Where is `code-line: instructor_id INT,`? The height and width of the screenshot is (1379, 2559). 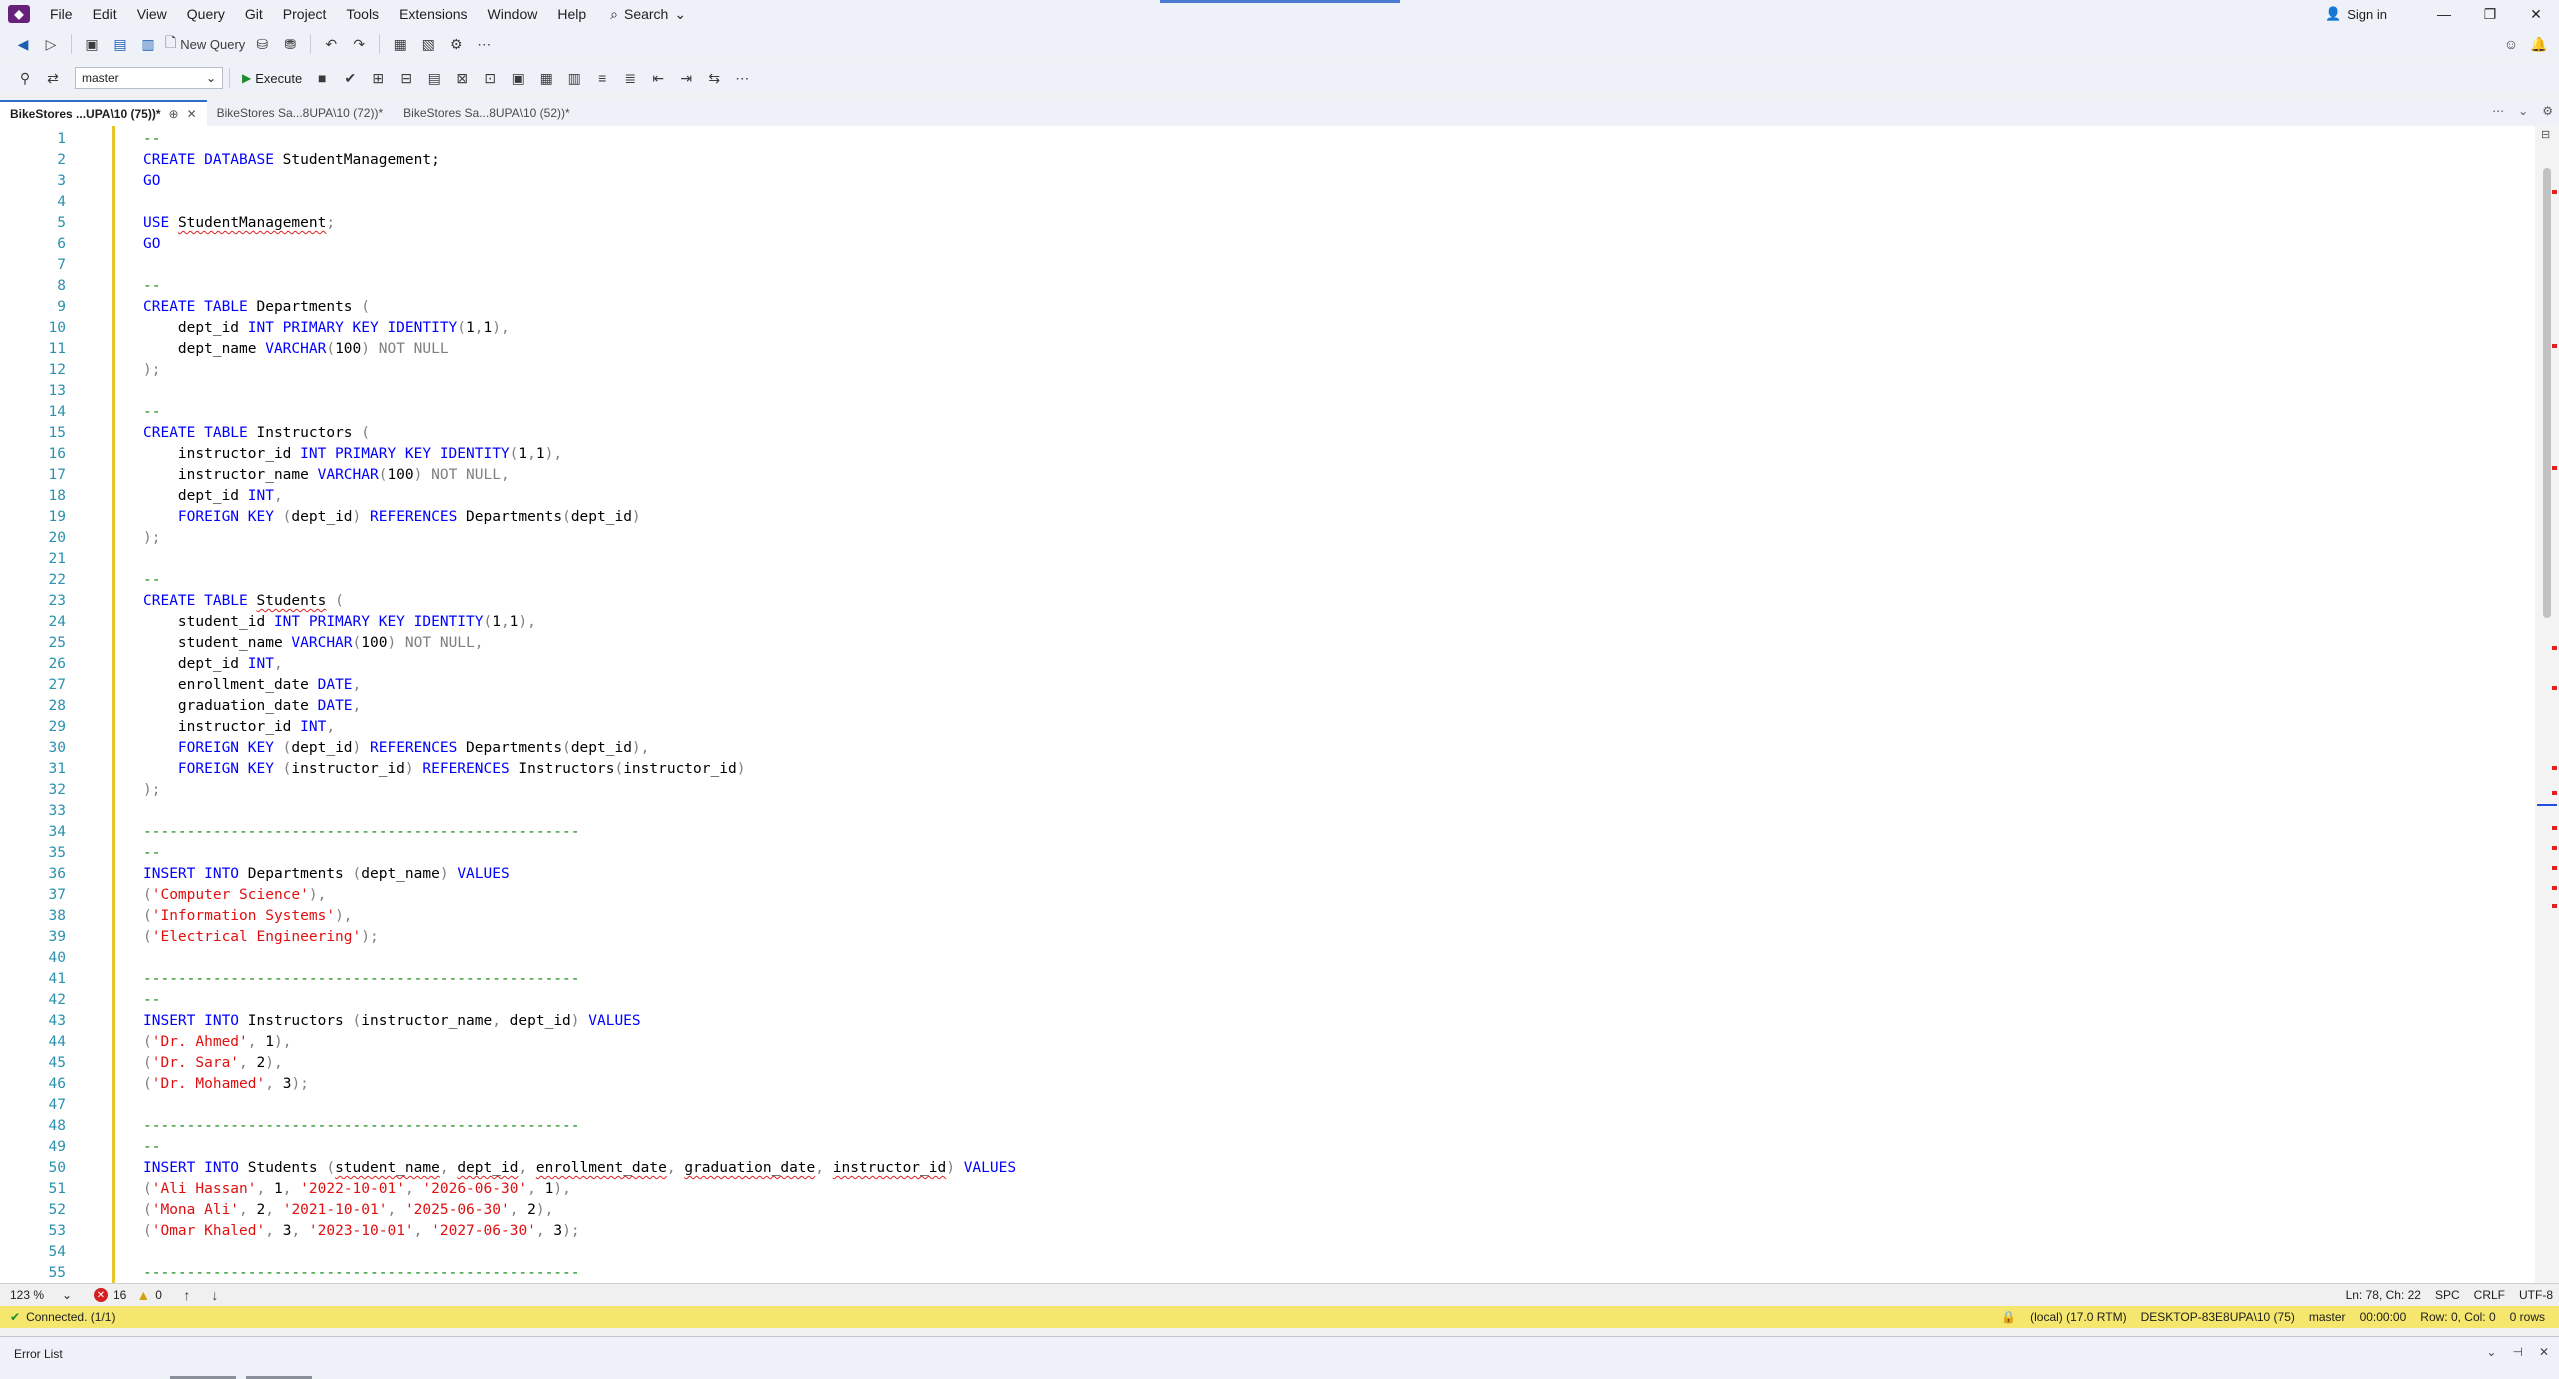
code-line: instructor_id INT, is located at coordinates (239, 727).